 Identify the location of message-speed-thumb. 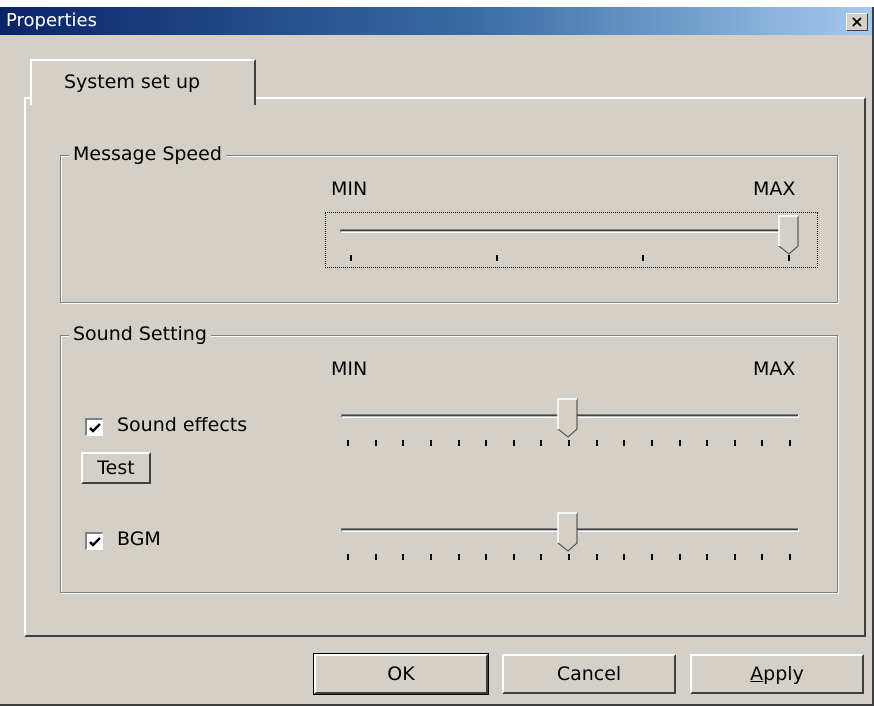
(789, 235).